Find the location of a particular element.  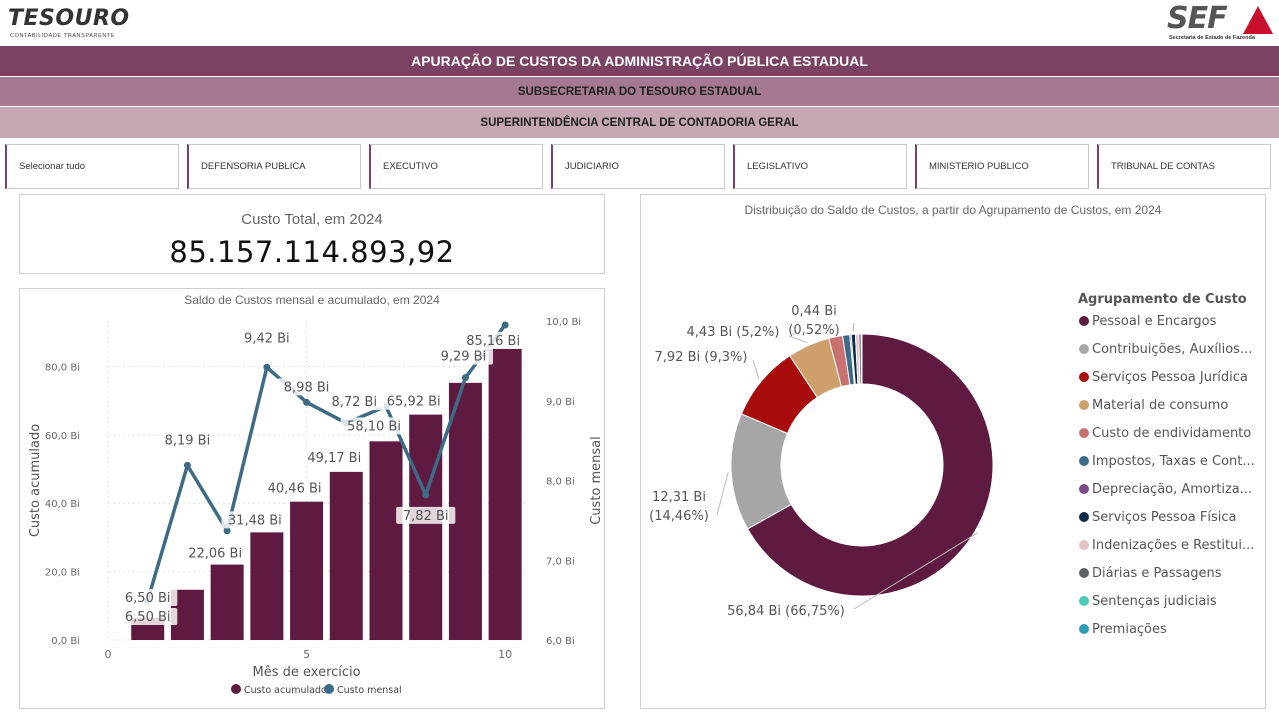

legend-label: Serviços Pessoa Física is located at coordinates (1164, 517).